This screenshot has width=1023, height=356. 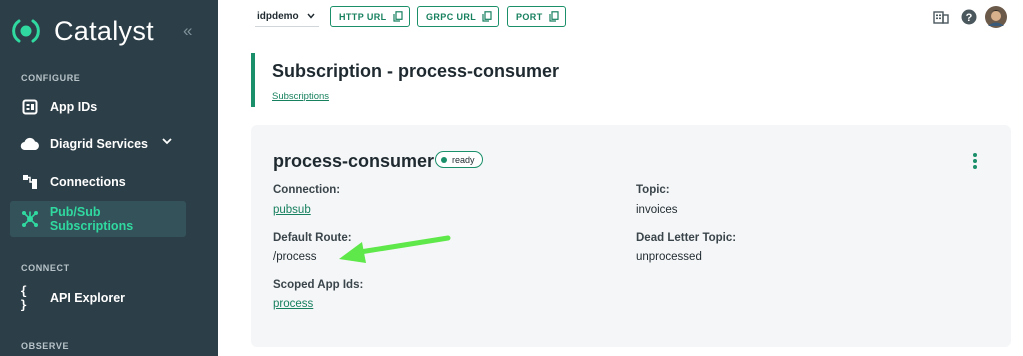 I want to click on user-avatar-icon, so click(x=996, y=17).